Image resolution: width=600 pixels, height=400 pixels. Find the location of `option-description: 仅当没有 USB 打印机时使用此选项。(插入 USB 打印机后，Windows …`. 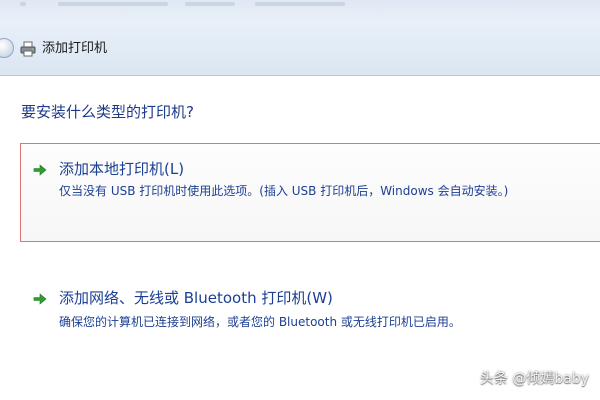

option-description: 仅当没有 USB 打印机时使用此选项。(插入 USB 打印机后，Windows … is located at coordinates (284, 191).